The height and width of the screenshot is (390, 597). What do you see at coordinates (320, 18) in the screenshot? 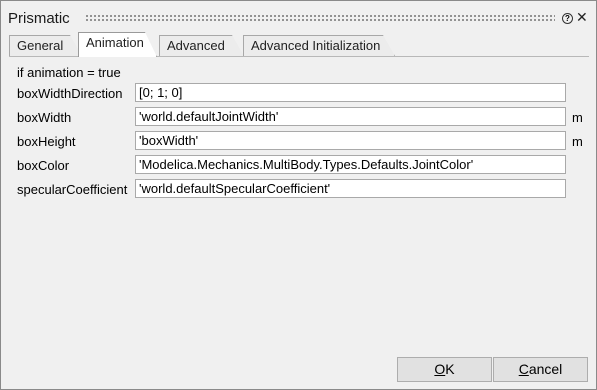
I see `drag-grip` at bounding box center [320, 18].